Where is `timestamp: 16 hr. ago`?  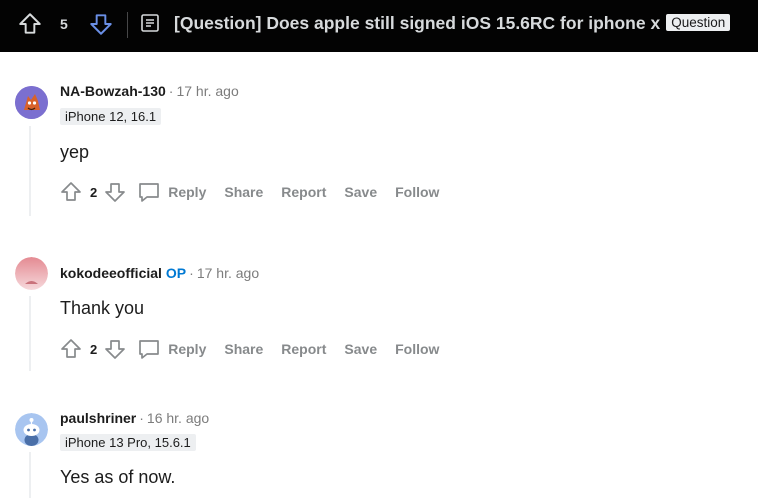 timestamp: 16 hr. ago is located at coordinates (178, 418).